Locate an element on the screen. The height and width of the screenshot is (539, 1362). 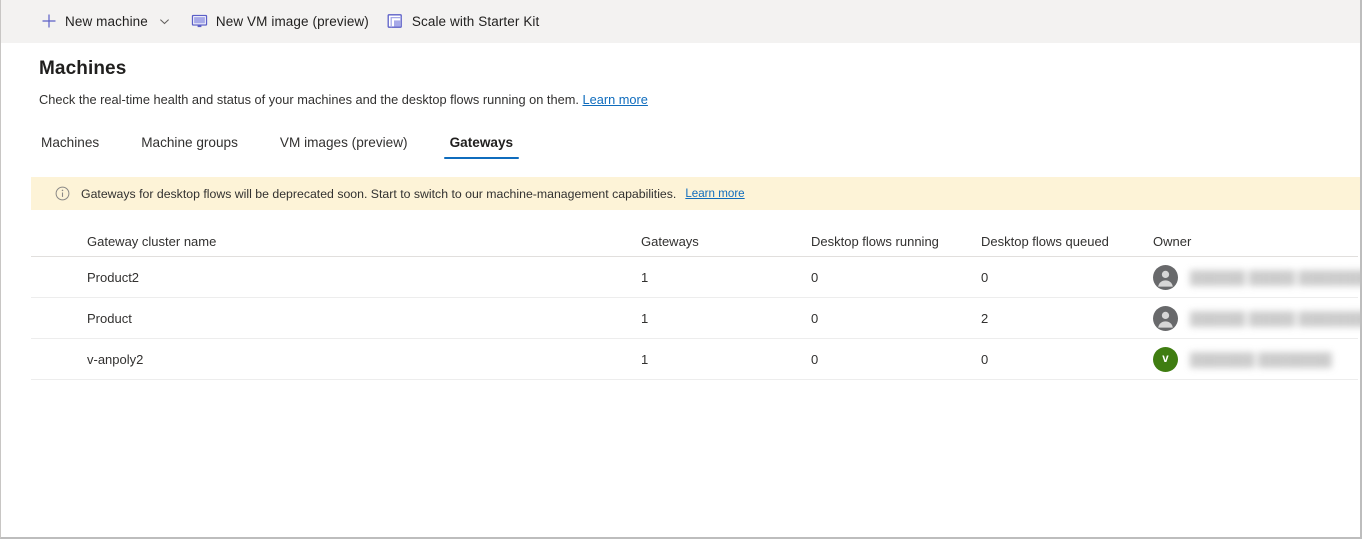
column-header-gateway-cluster-name: Gateway cluster name is located at coordinates (364, 241).